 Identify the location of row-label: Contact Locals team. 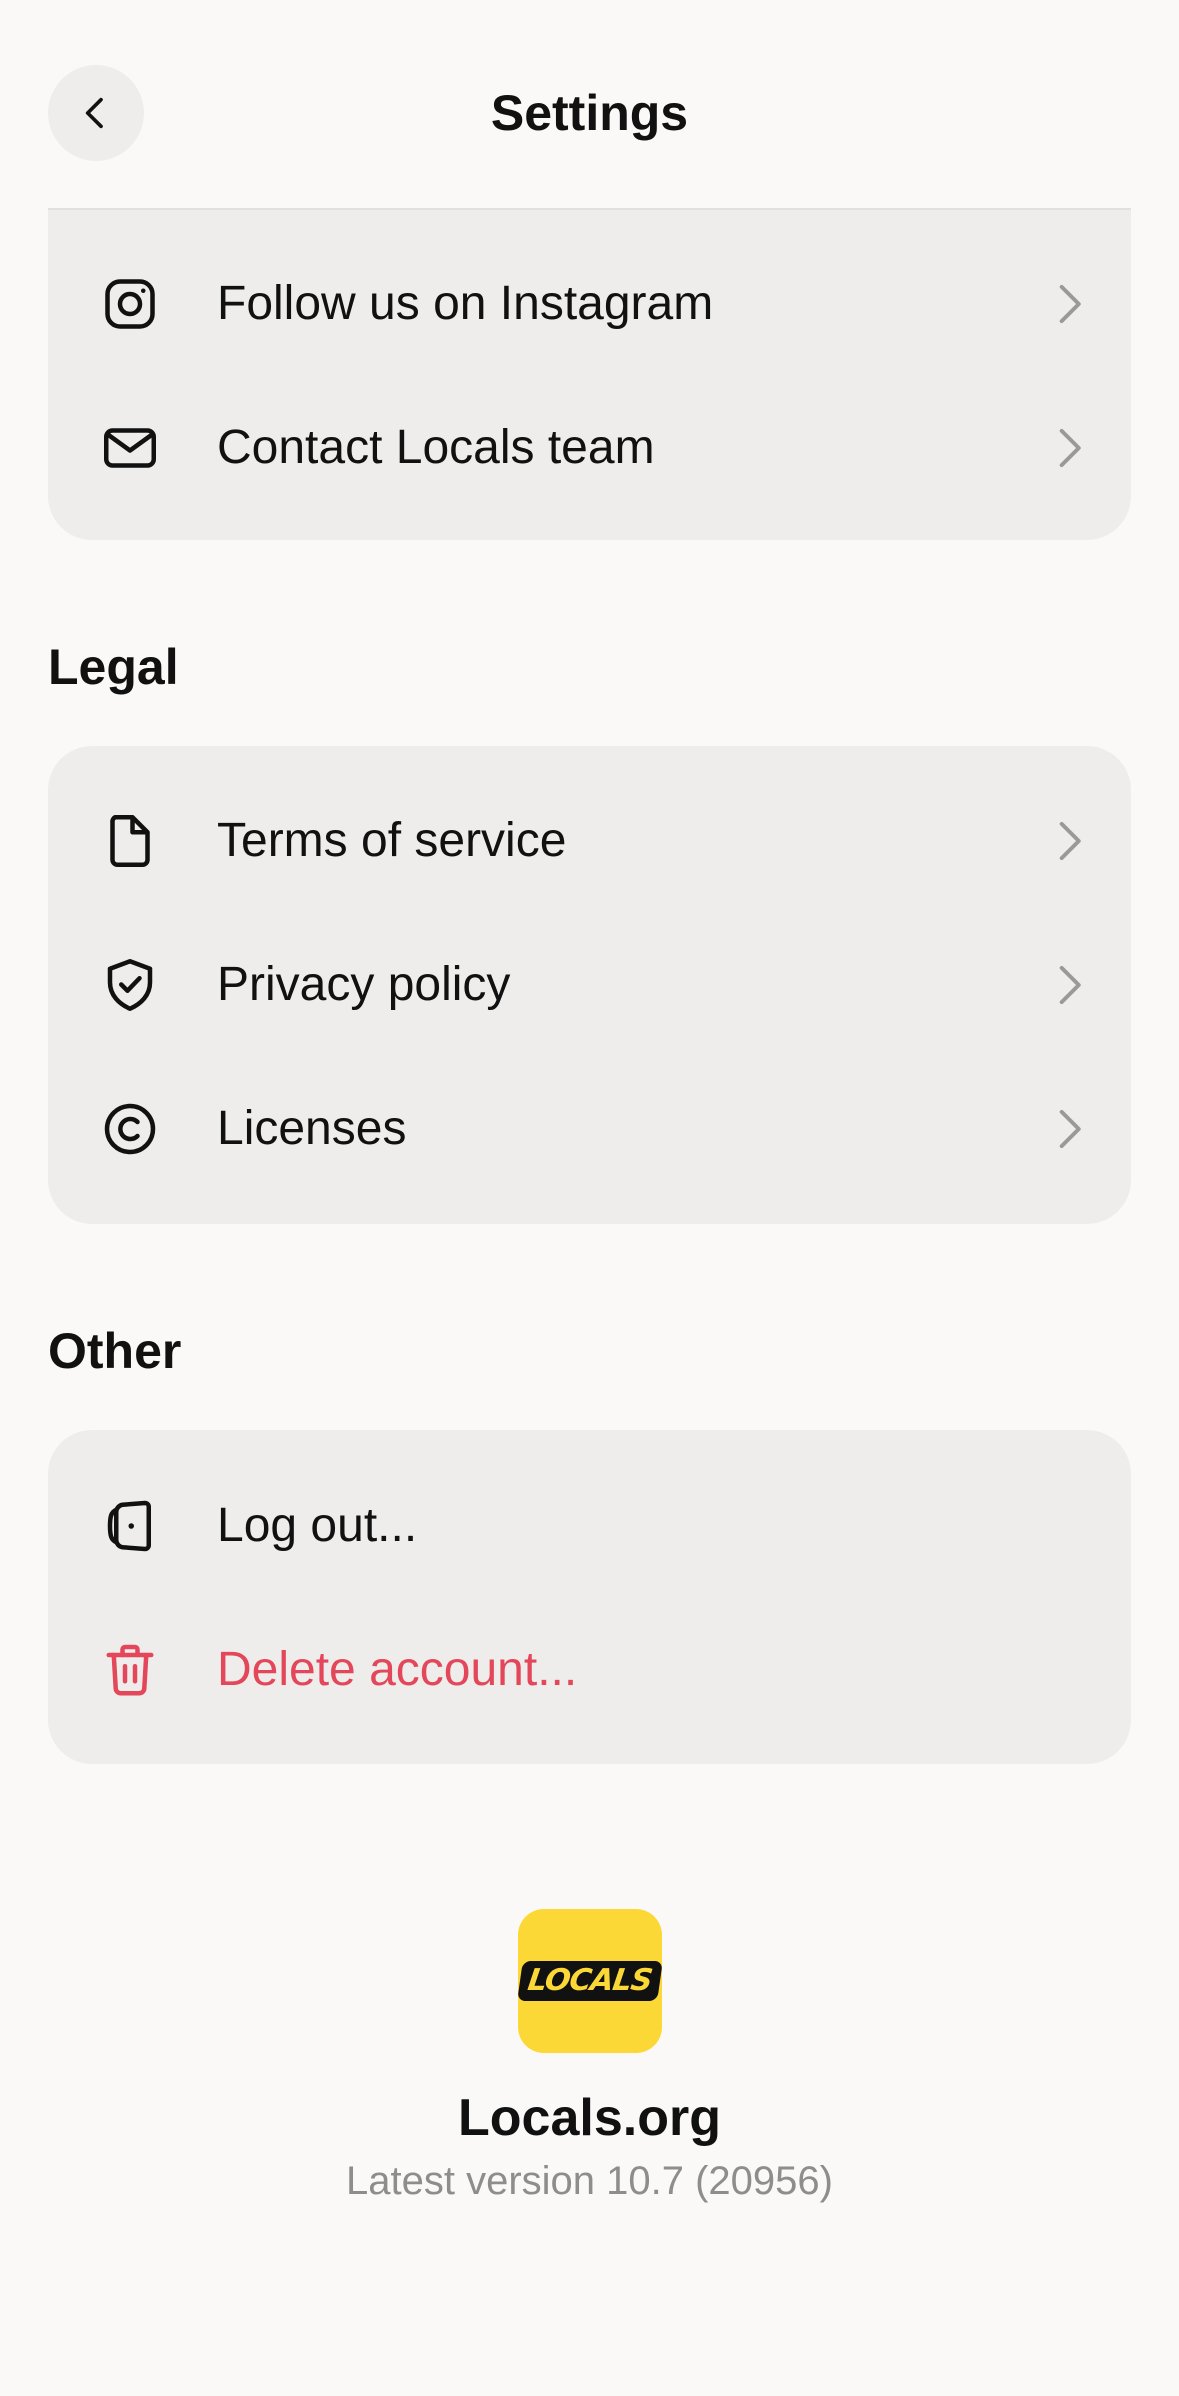
(436, 447).